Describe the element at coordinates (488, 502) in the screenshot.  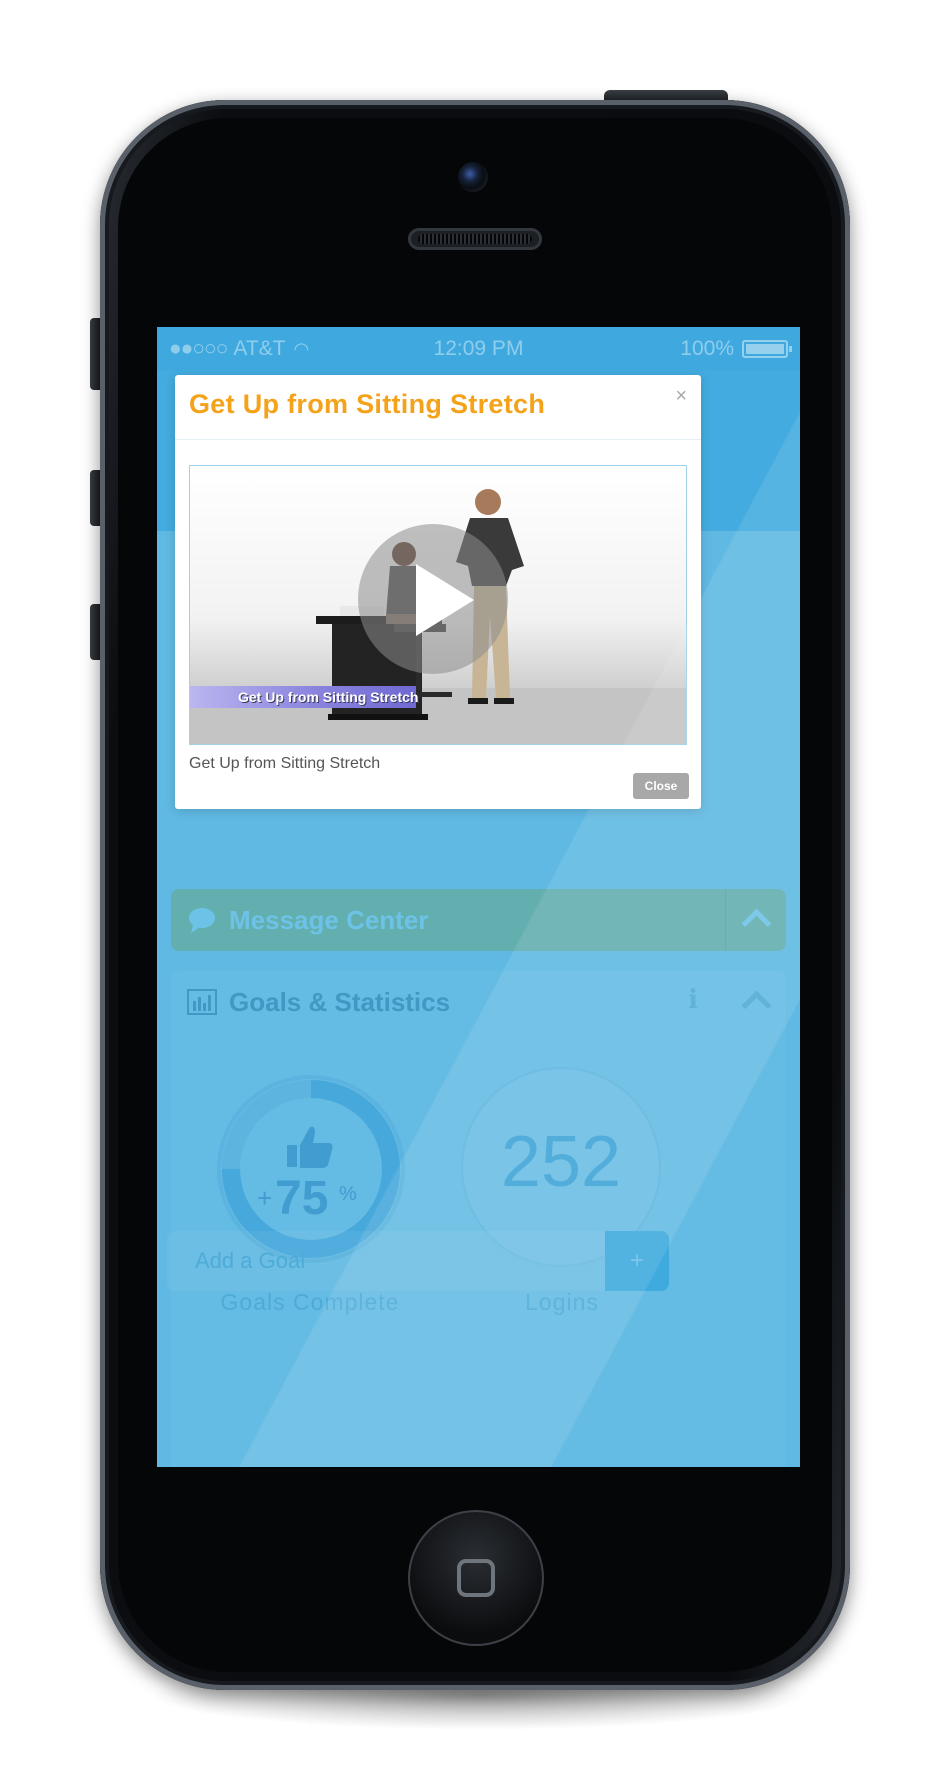
I see `standing-person-head` at that location.